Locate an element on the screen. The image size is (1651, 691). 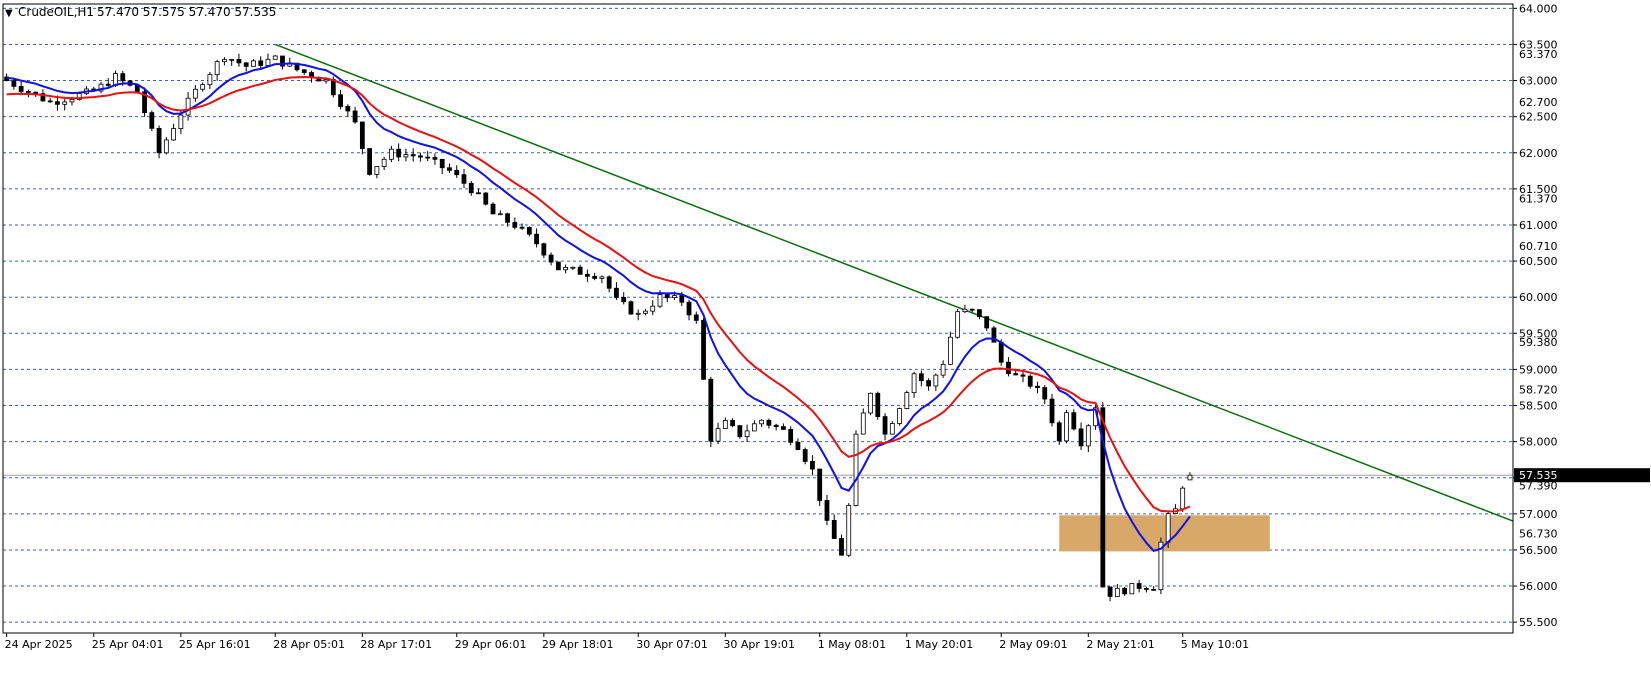
price-label: 61.000 is located at coordinates (1538, 225).